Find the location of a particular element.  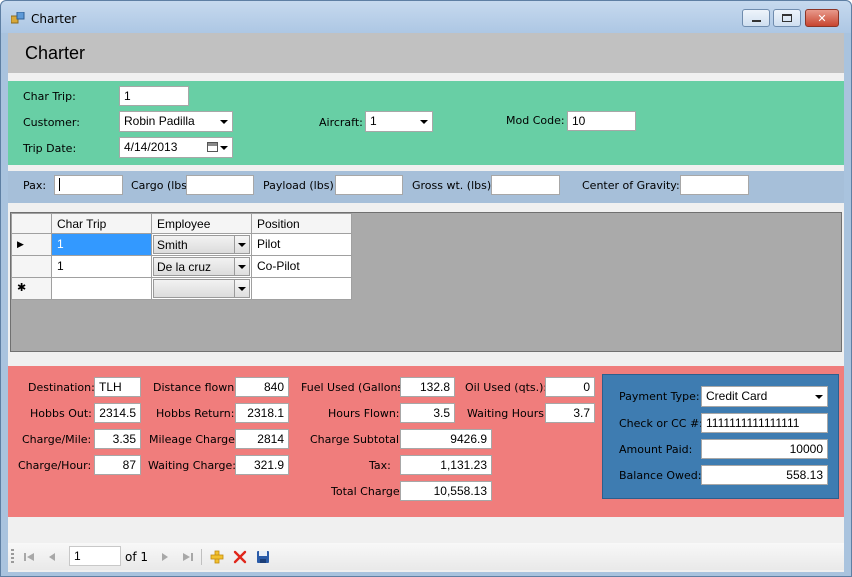

aircraft-select: 1 is located at coordinates (399, 121).